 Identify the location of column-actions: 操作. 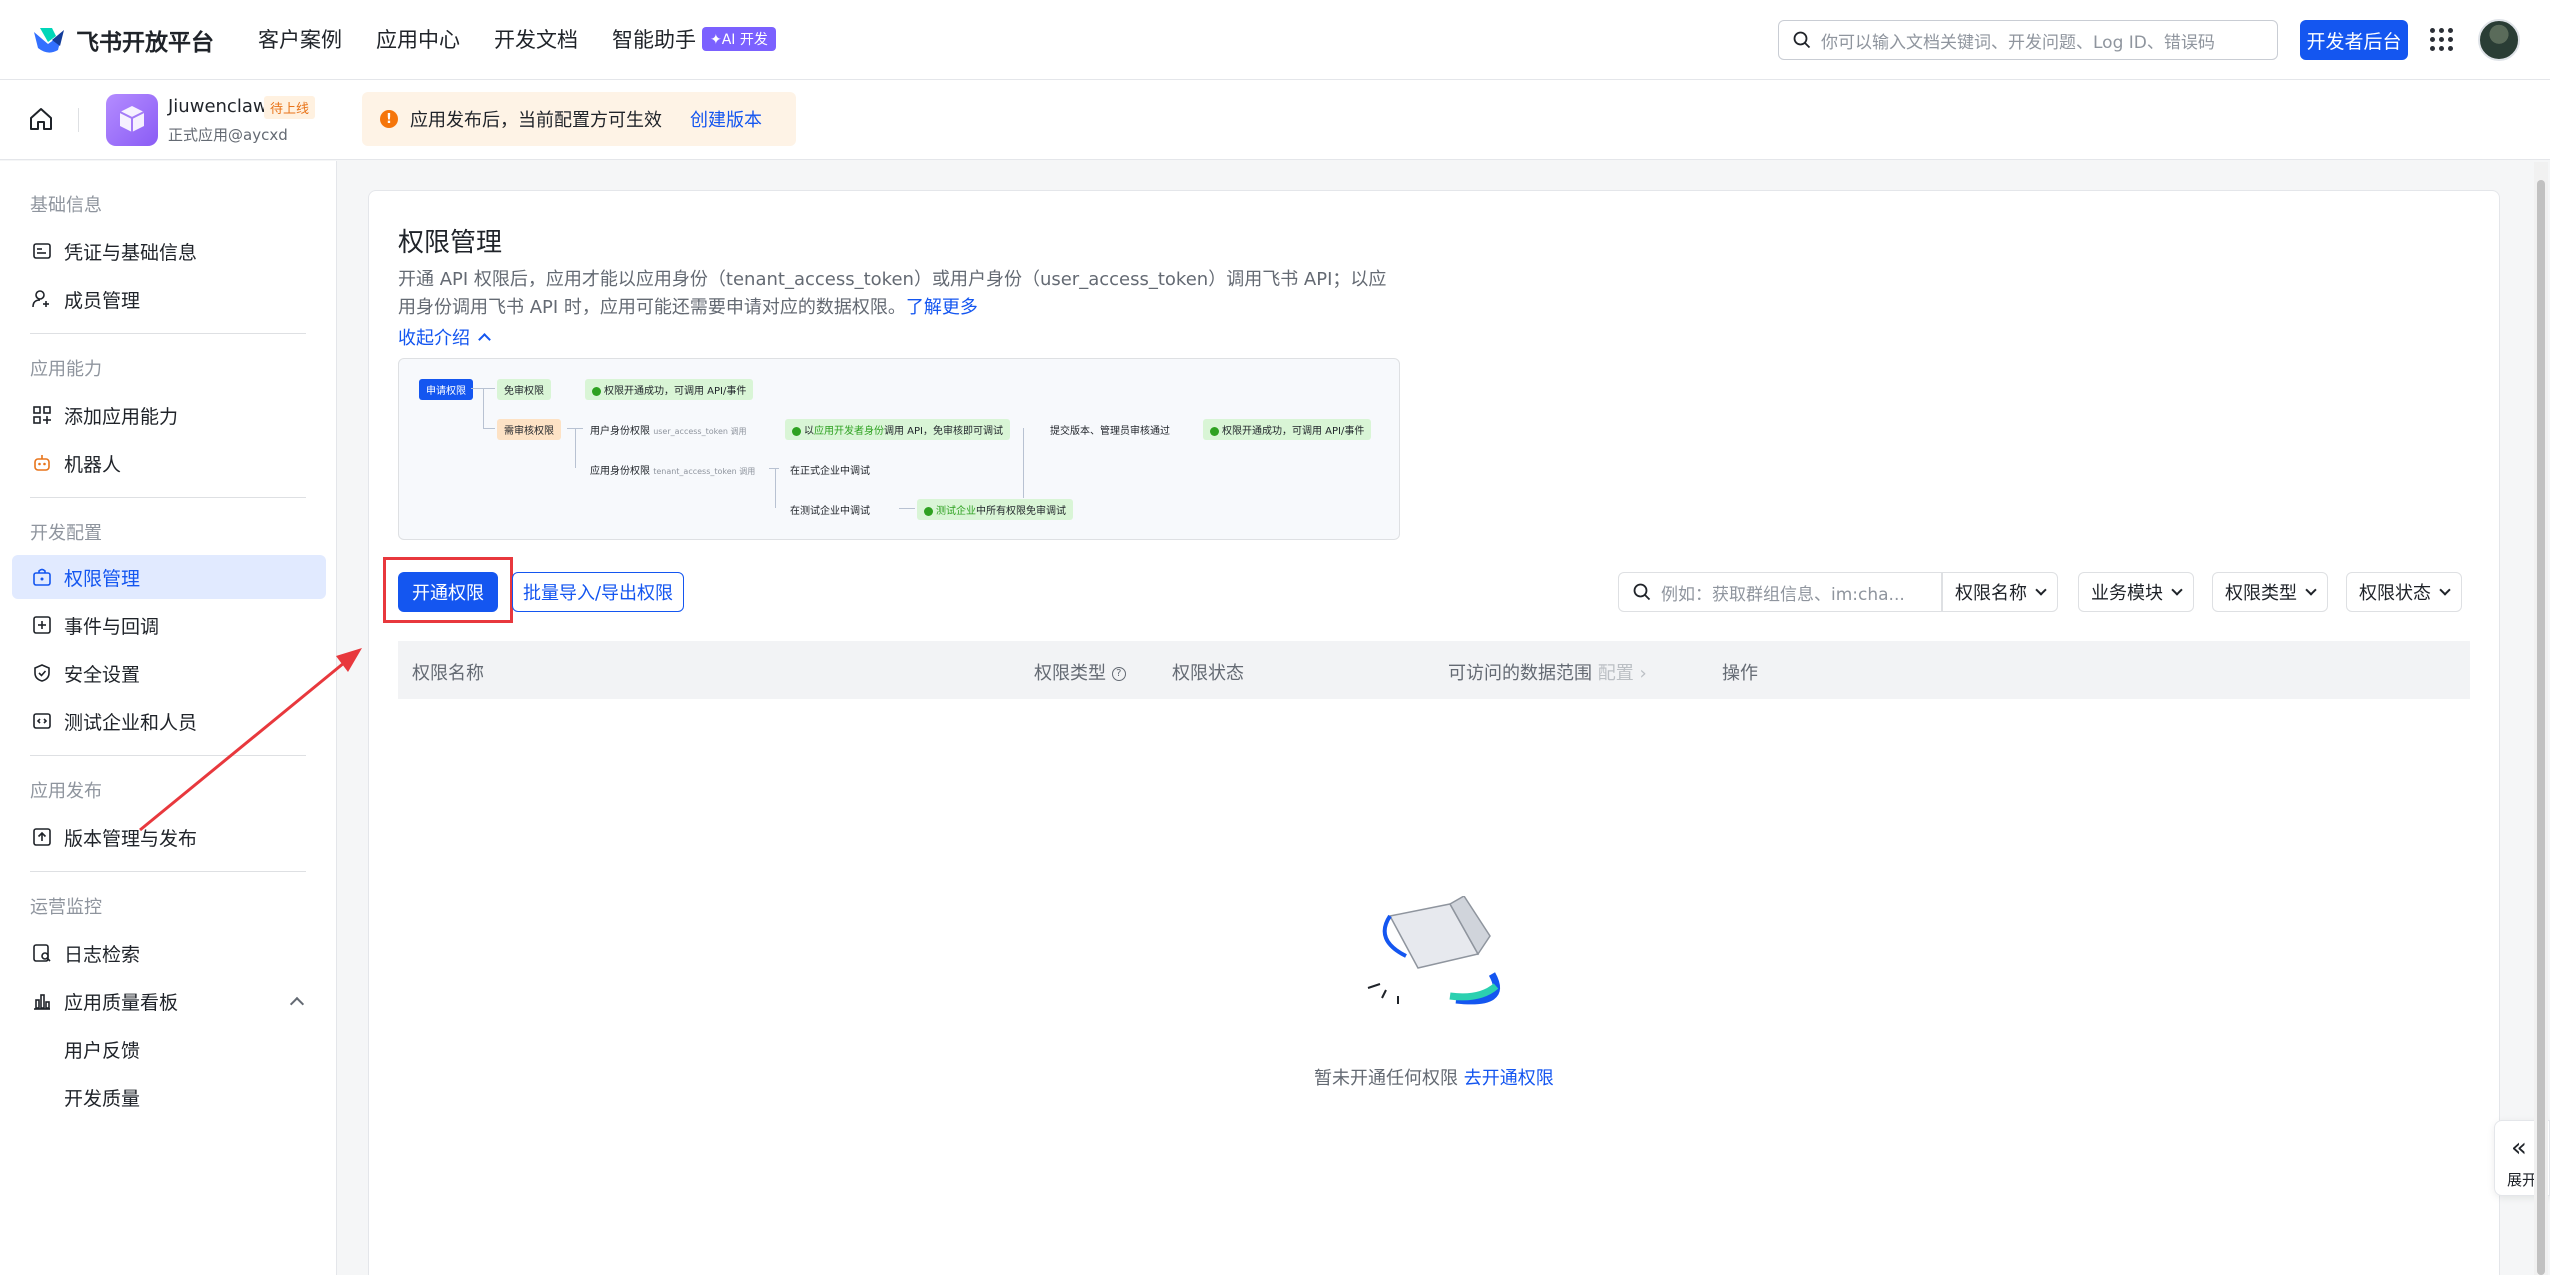
(1740, 673).